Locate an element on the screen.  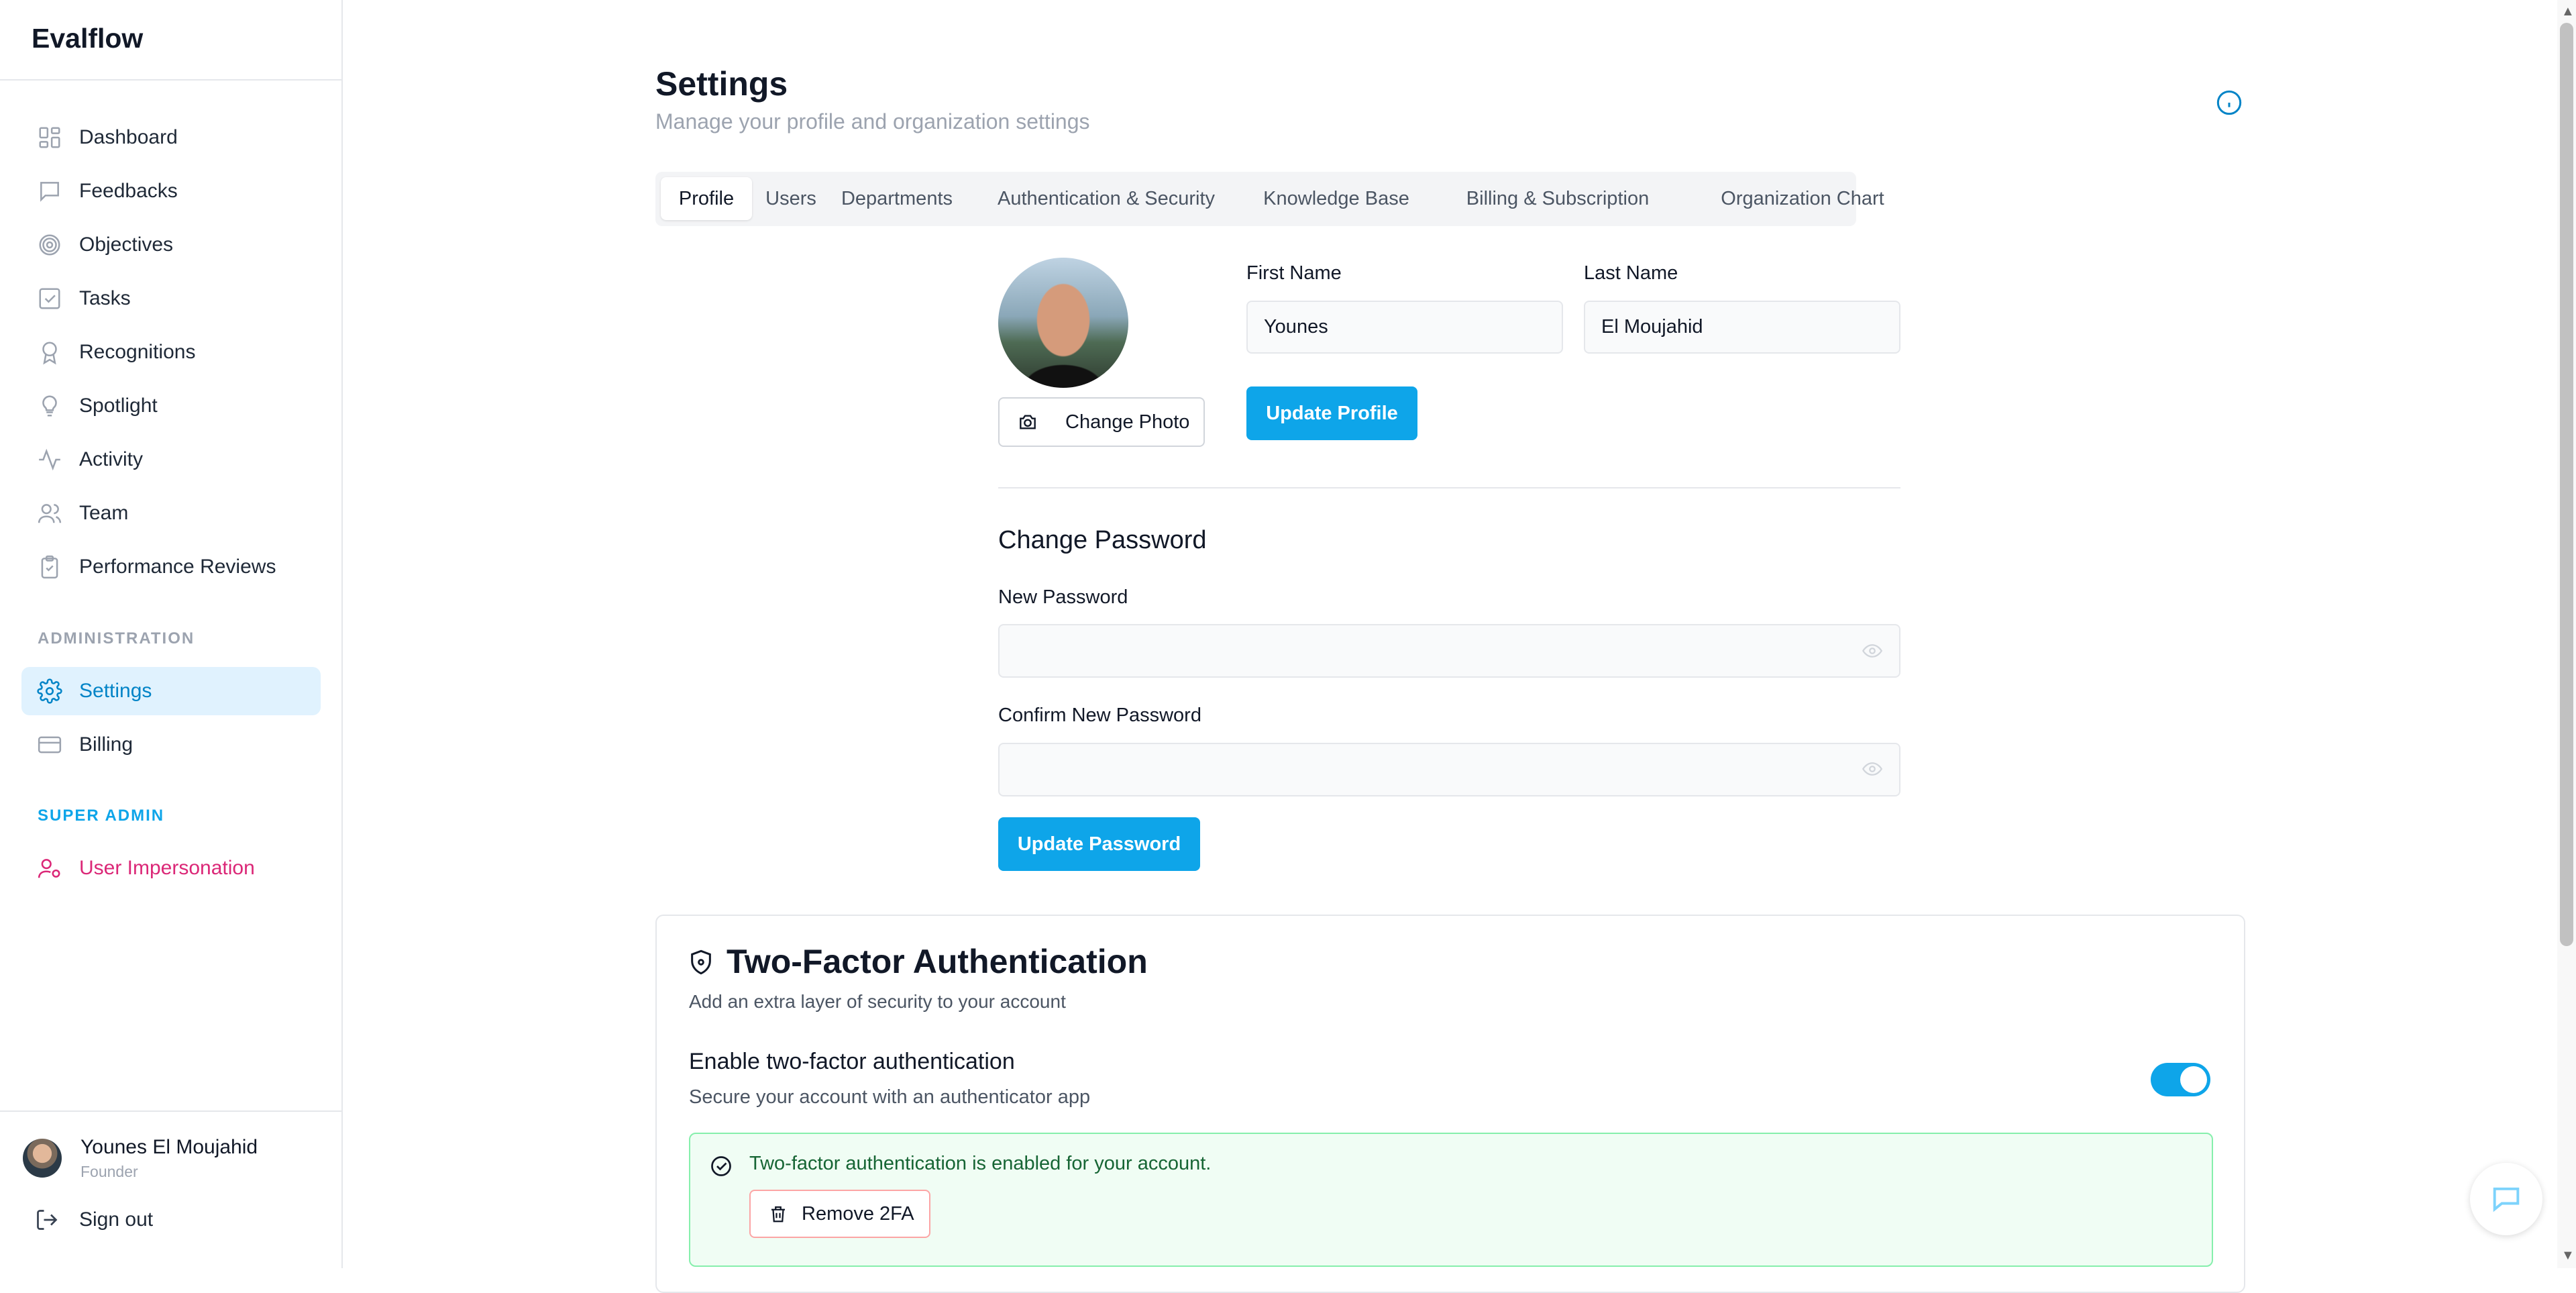
section-title-super-admin: SUPER ADMIN is located at coordinates (101, 816).